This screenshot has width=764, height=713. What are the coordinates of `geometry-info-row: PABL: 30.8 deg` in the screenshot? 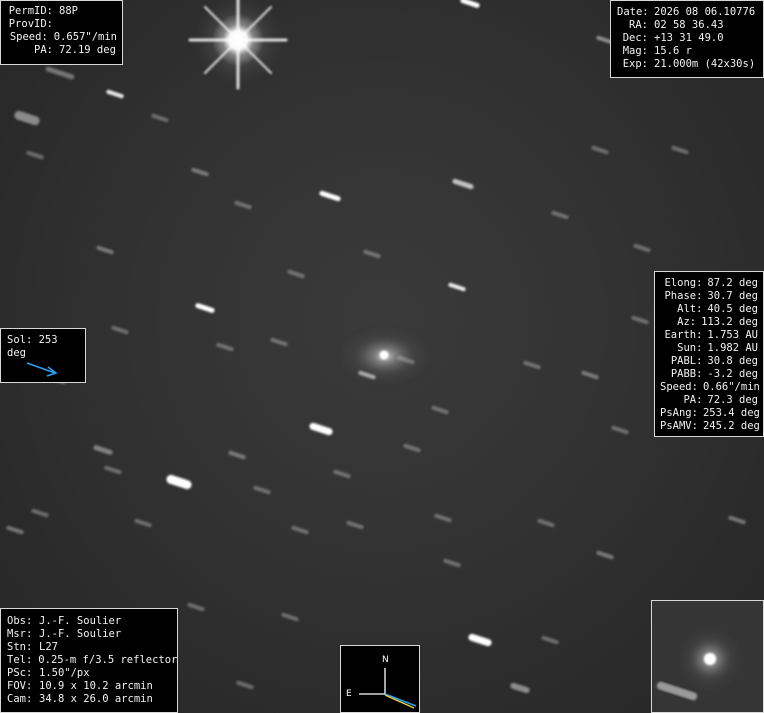 It's located at (709, 361).